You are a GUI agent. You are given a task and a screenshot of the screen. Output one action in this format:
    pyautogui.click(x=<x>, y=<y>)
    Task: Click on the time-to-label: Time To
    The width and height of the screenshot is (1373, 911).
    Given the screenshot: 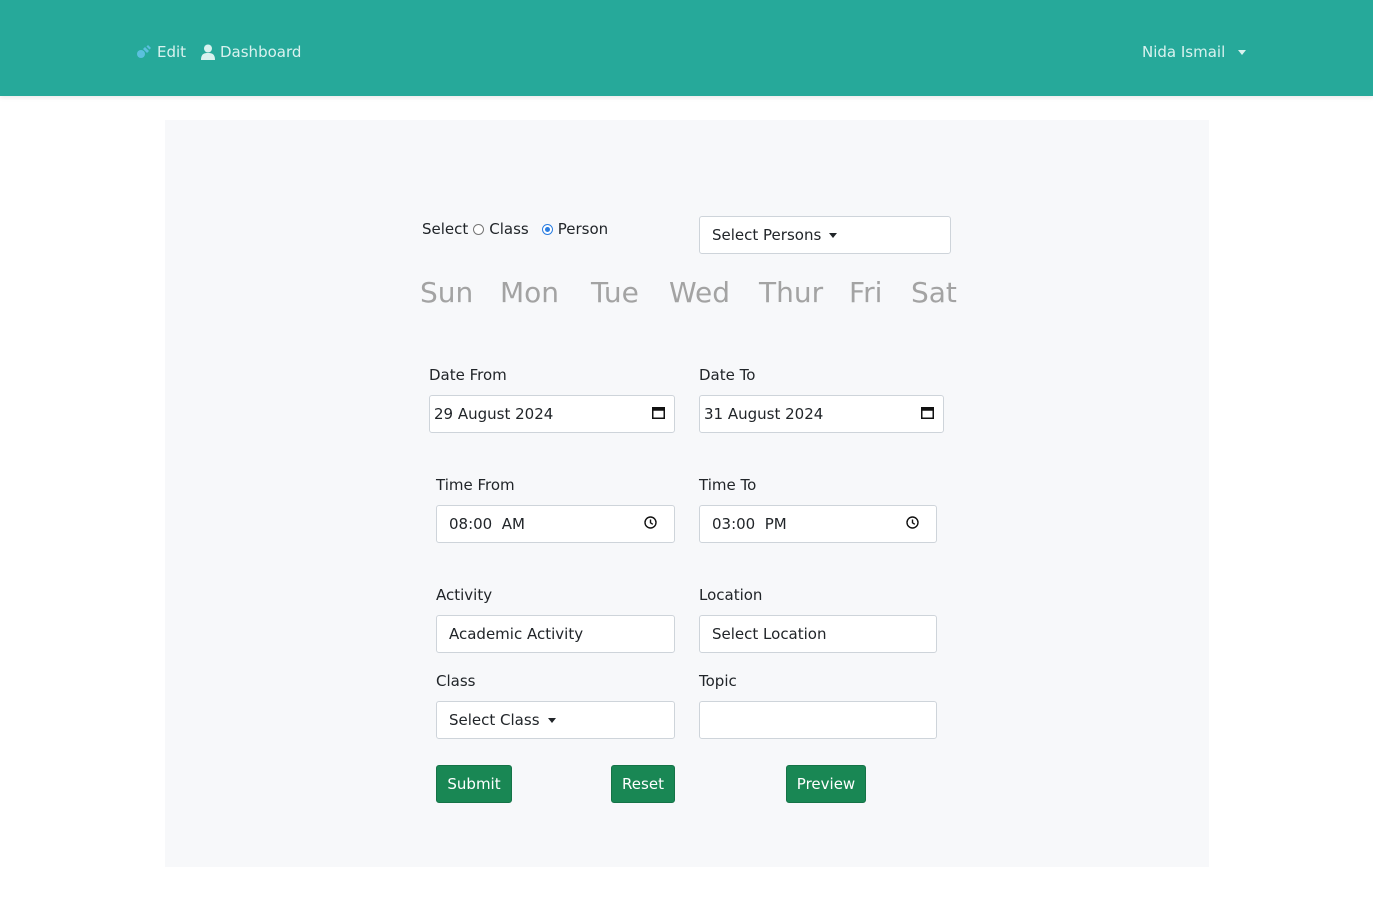 What is the action you would take?
    pyautogui.click(x=728, y=485)
    